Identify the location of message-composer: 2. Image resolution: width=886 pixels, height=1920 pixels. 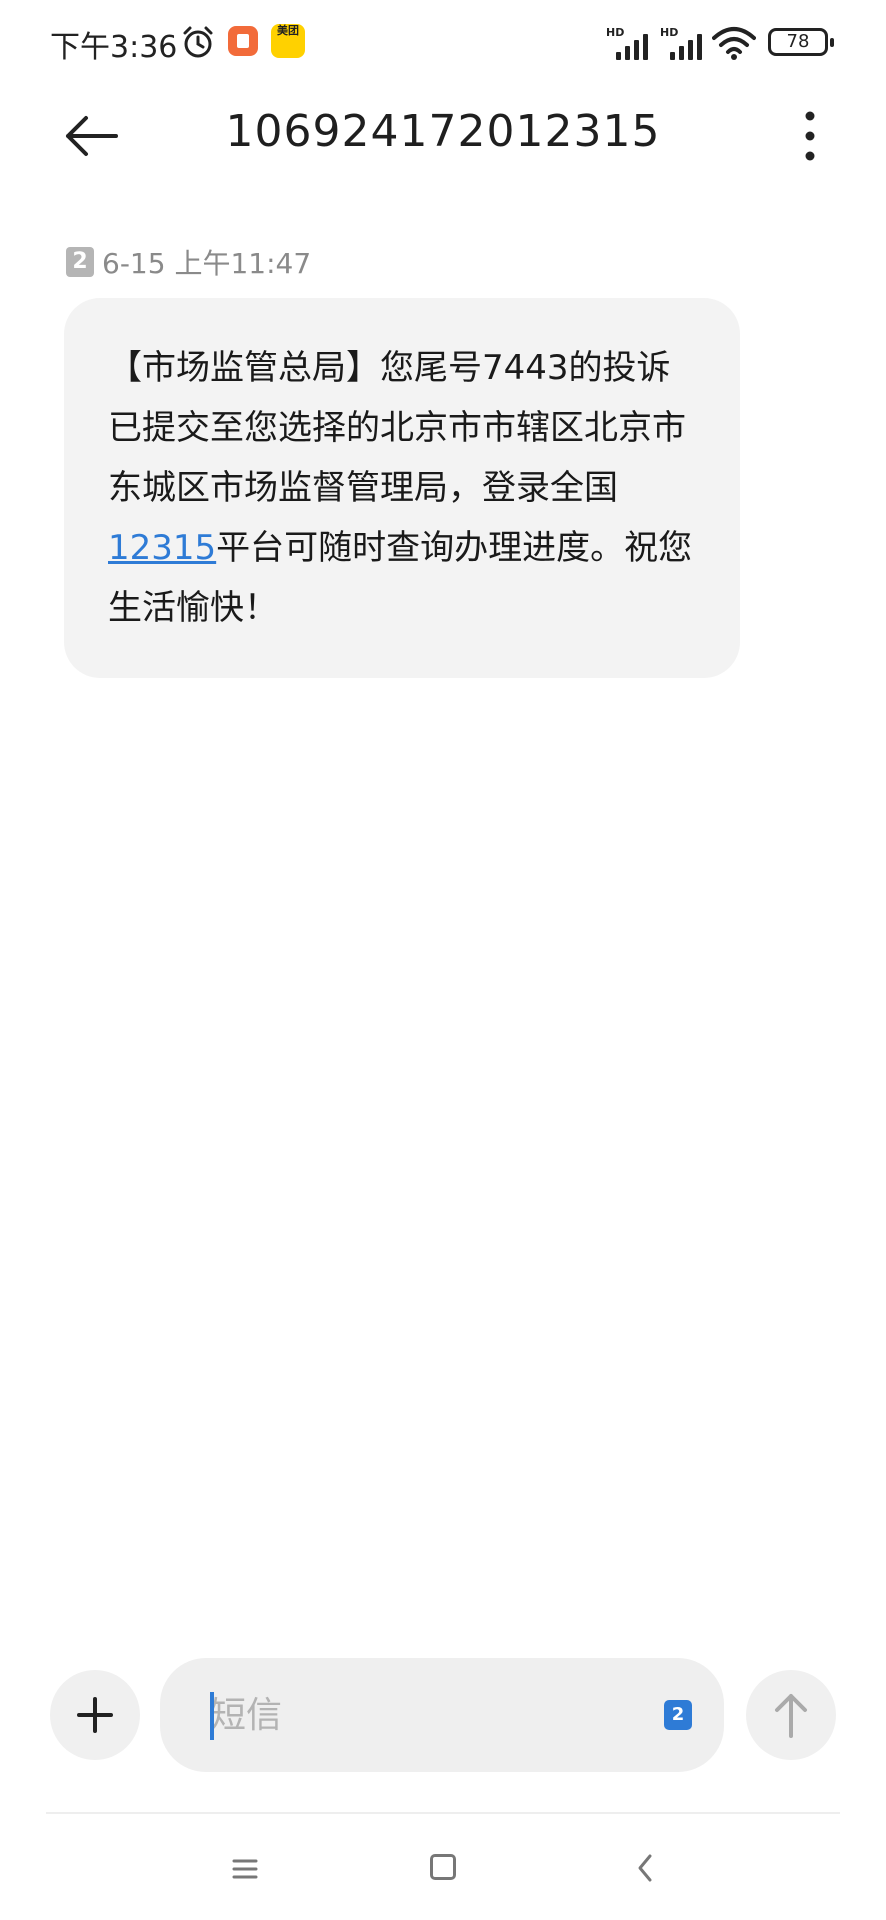
(443, 1719).